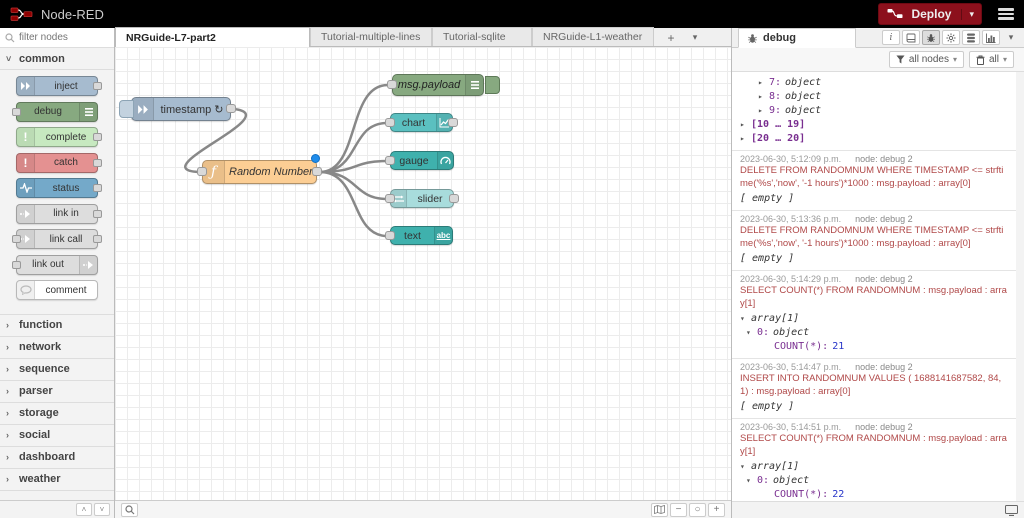 Image resolution: width=1024 pixels, height=518 pixels. What do you see at coordinates (66, 239) in the screenshot?
I see `node-label: link call` at bounding box center [66, 239].